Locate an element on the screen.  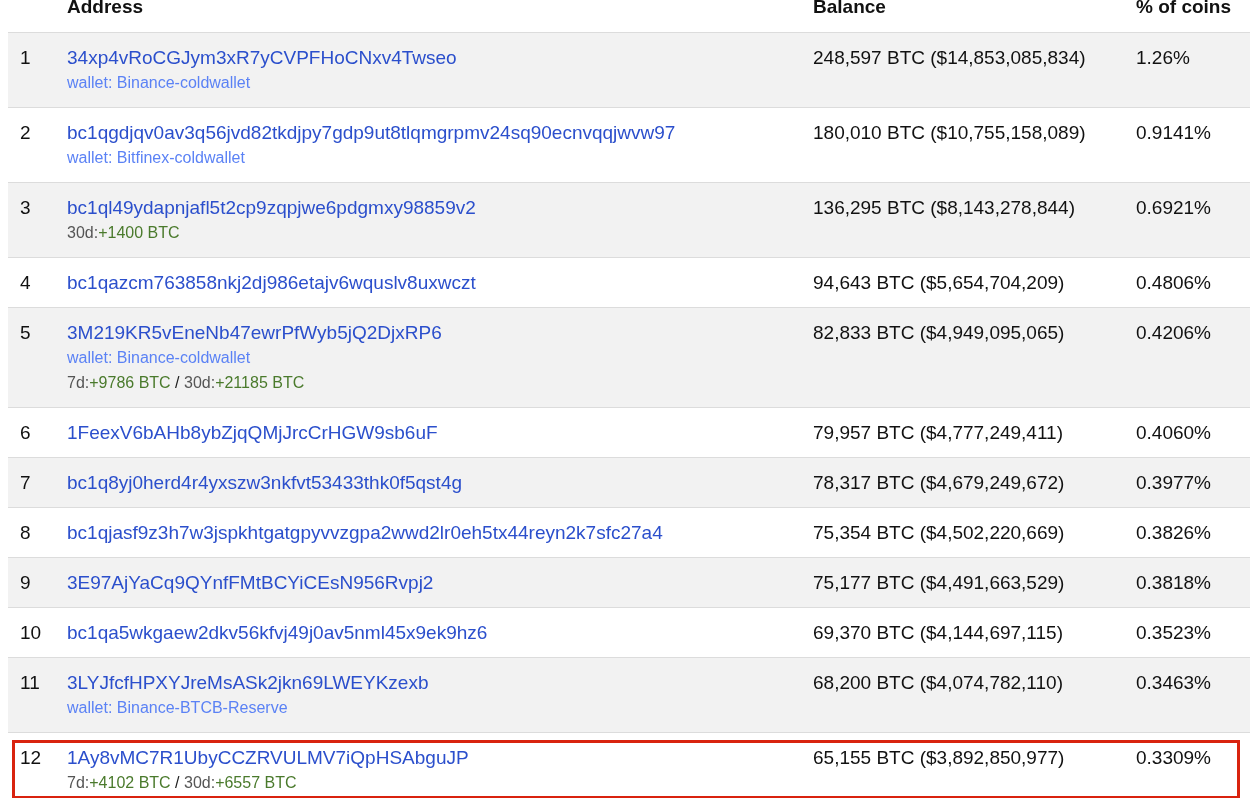
address-link: bc1q8yj0herd4r4yxszw3nkfvt53433thk0f5qst4g is located at coordinates (265, 483).